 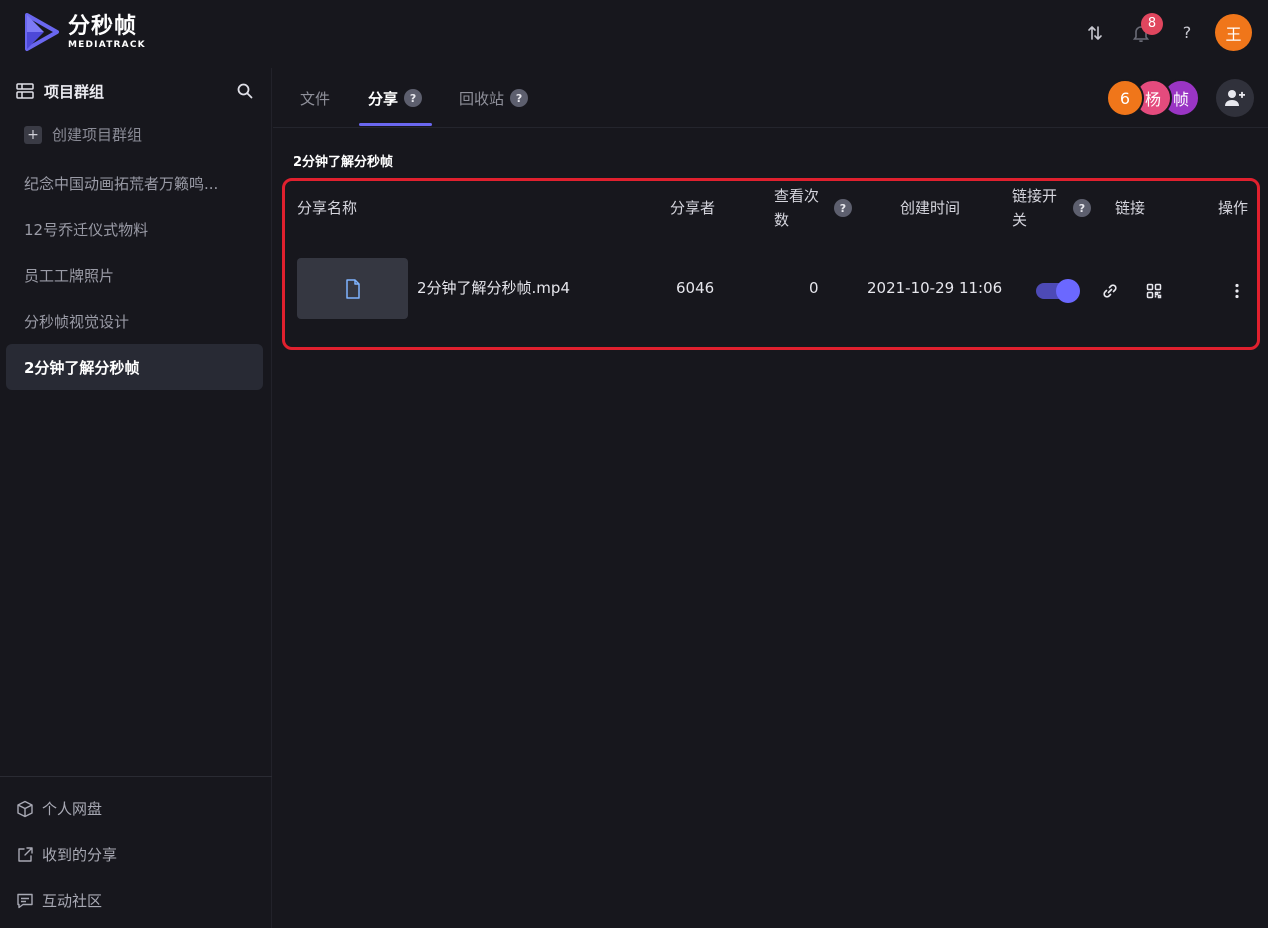 I want to click on column-header-toggle-line2: 关, so click(x=1020, y=220).